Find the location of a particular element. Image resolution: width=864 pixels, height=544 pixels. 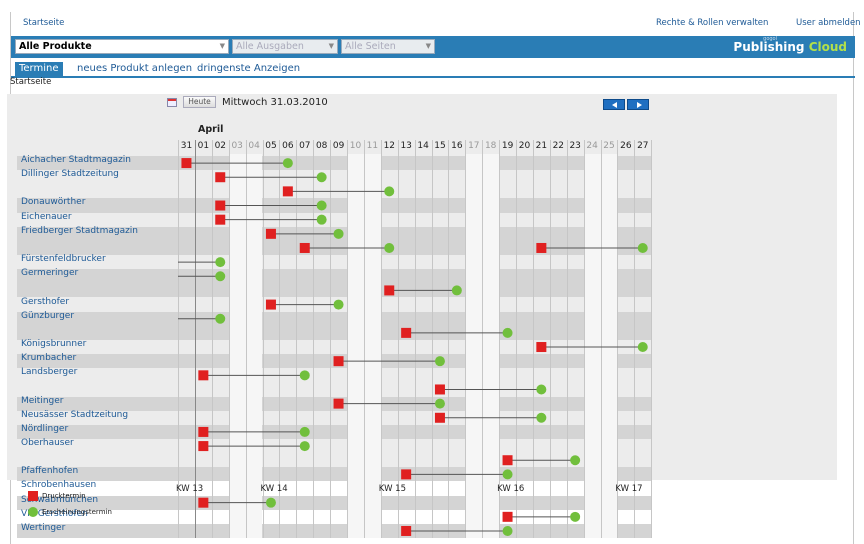

legend-drucktermin: Drucktermin is located at coordinates (64, 496).